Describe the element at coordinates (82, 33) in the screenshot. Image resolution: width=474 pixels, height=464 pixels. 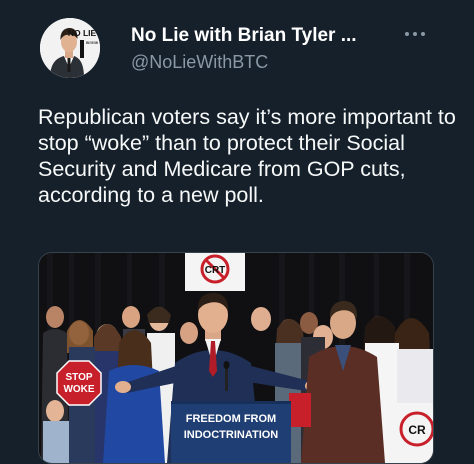
I see `avatar-logo-text: NO LIE` at that location.